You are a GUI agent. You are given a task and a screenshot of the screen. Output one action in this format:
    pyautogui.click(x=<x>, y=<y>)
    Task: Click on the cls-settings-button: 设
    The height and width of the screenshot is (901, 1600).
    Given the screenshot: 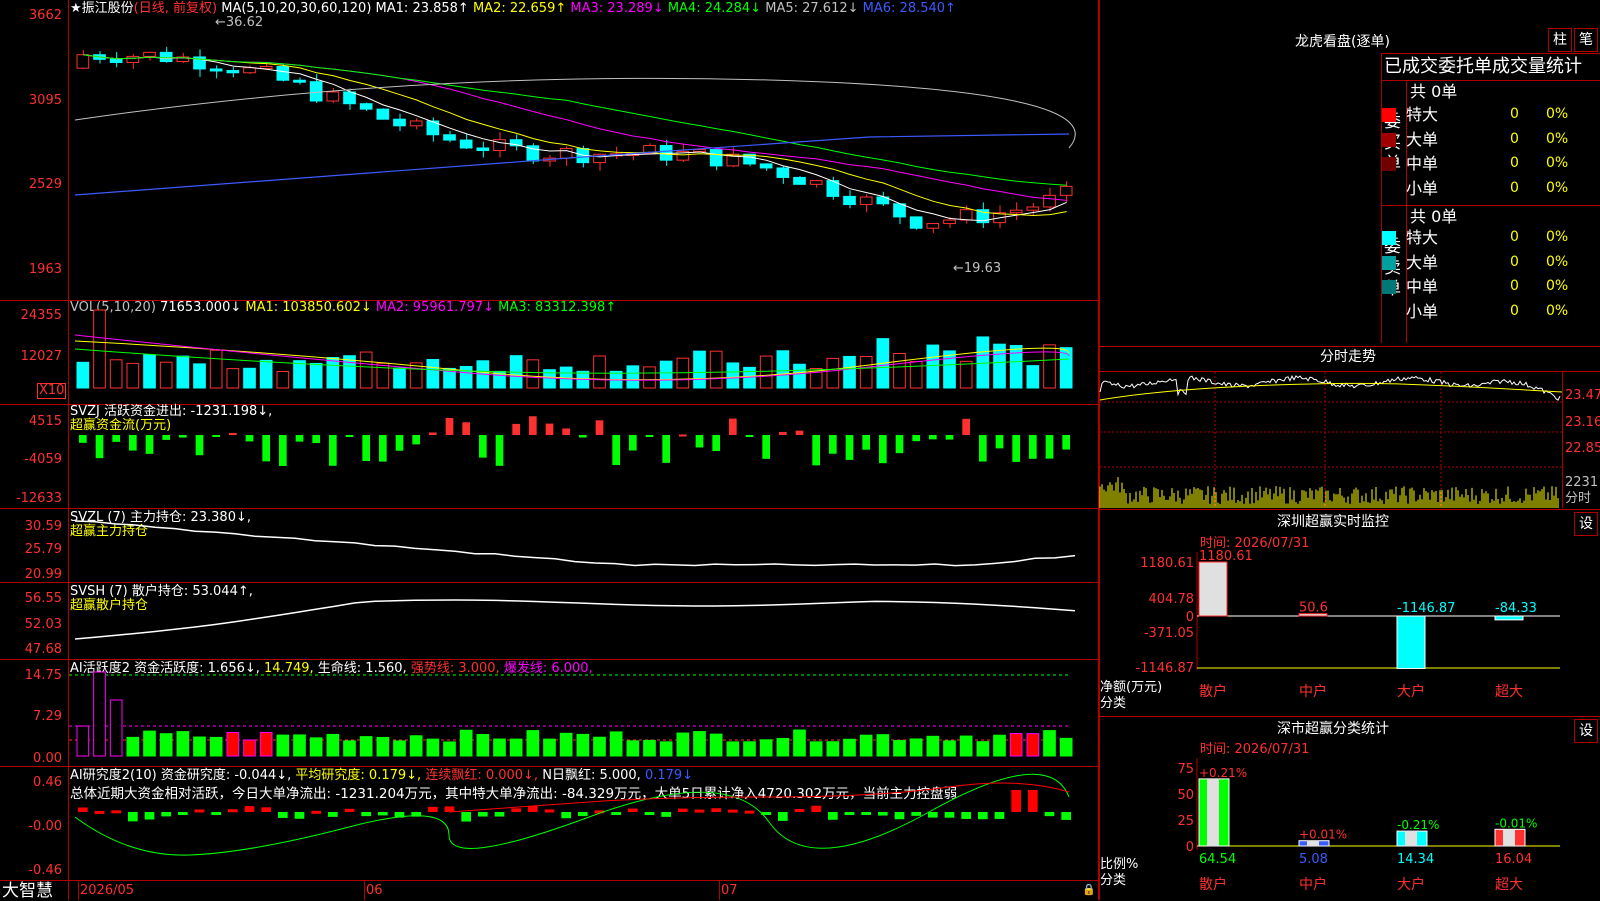 What is the action you would take?
    pyautogui.click(x=1586, y=731)
    